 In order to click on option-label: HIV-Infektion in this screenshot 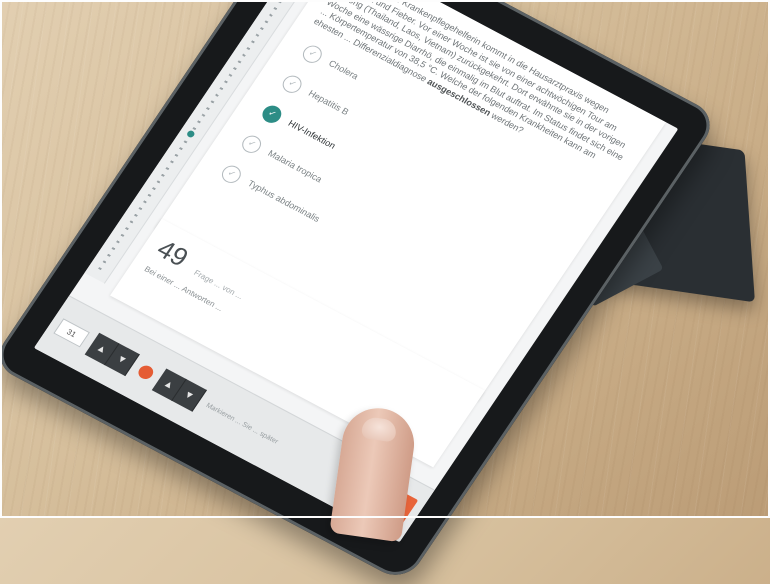, I will do `click(312, 134)`.